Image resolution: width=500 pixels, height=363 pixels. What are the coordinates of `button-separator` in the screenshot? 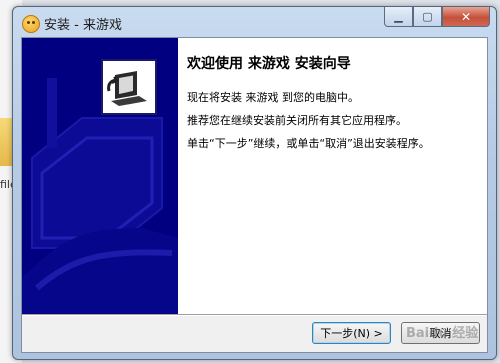 It's located at (254, 315).